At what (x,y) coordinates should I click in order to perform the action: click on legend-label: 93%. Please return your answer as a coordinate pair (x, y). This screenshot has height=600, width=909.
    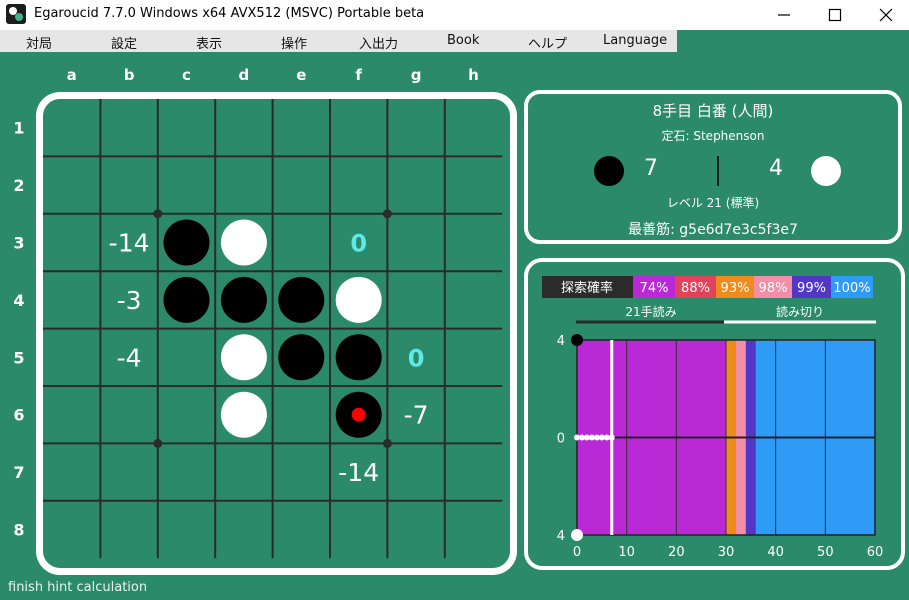
    Looking at the image, I should click on (735, 288).